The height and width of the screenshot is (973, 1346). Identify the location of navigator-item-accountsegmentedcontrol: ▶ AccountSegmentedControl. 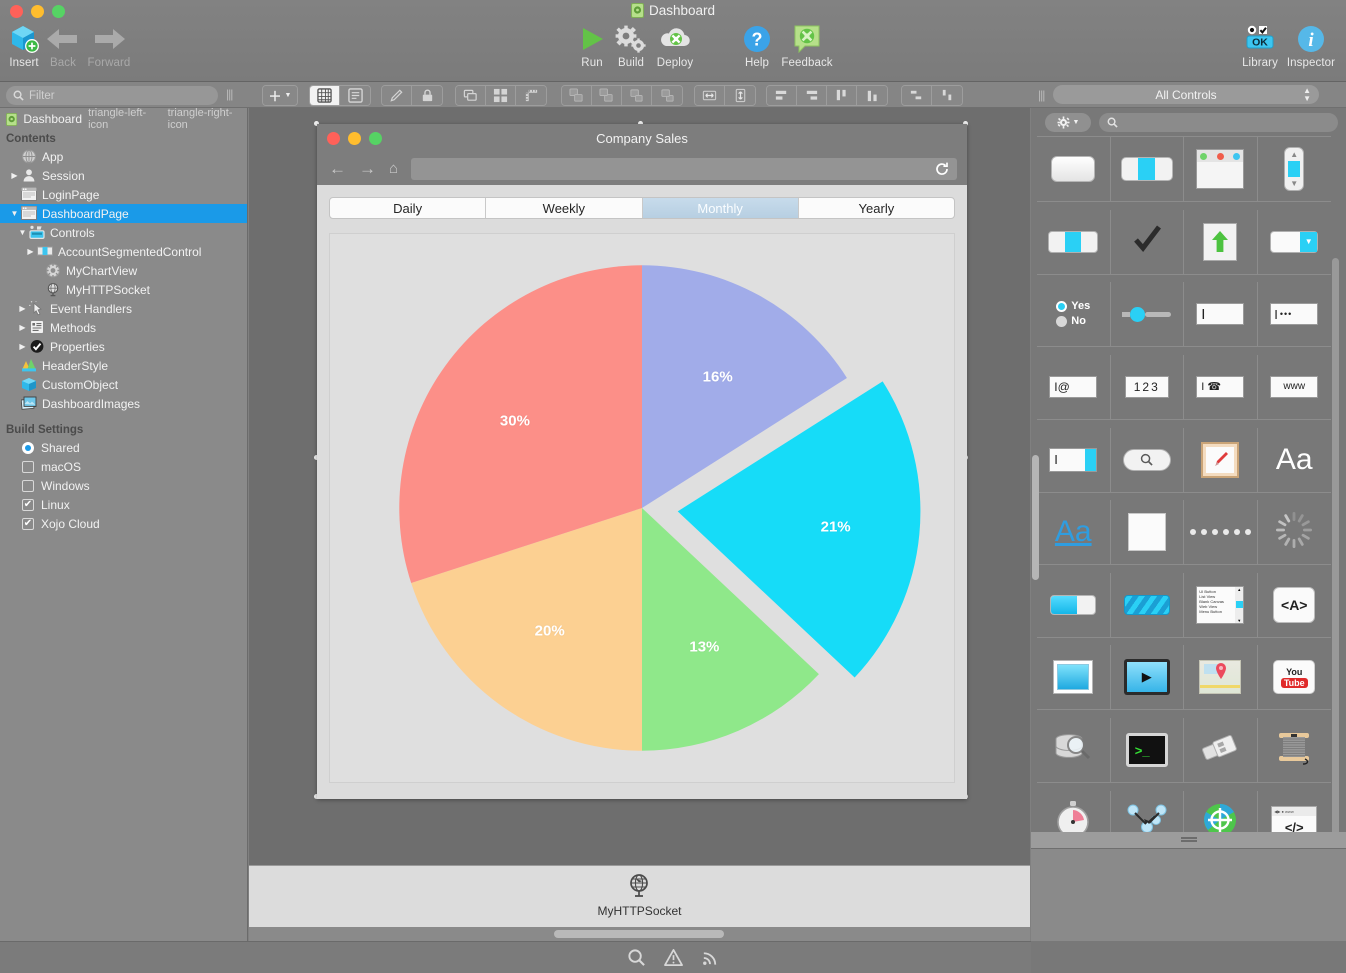
(123, 251).